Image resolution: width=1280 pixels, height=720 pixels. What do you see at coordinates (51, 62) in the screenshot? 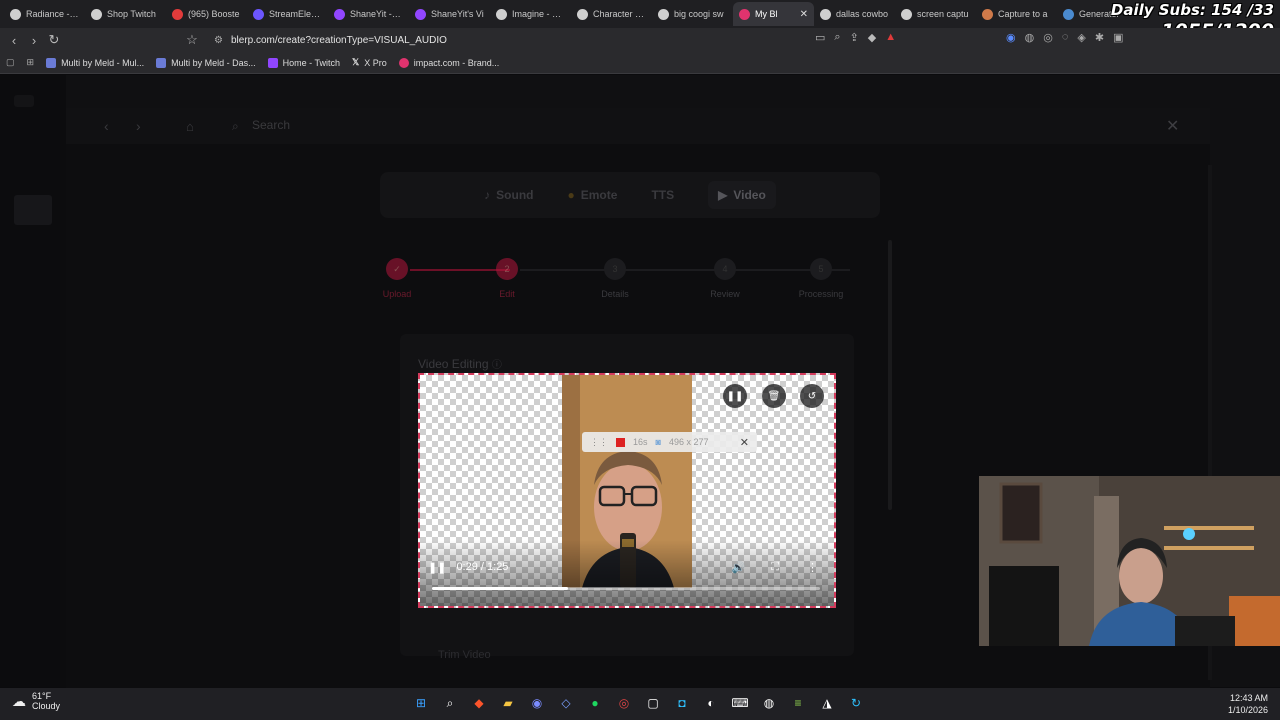
I see `meld-icon` at bounding box center [51, 62].